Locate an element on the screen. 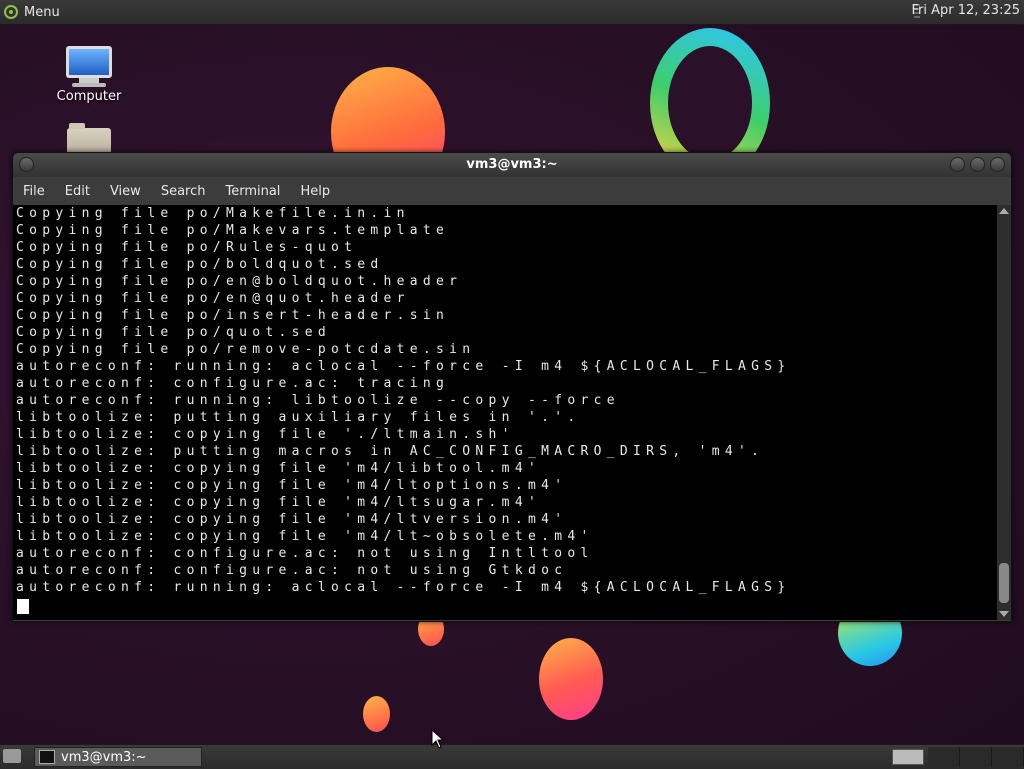 This screenshot has width=1024, height=769. menubar: File Edit View Search Terminal Help is located at coordinates (512, 191).